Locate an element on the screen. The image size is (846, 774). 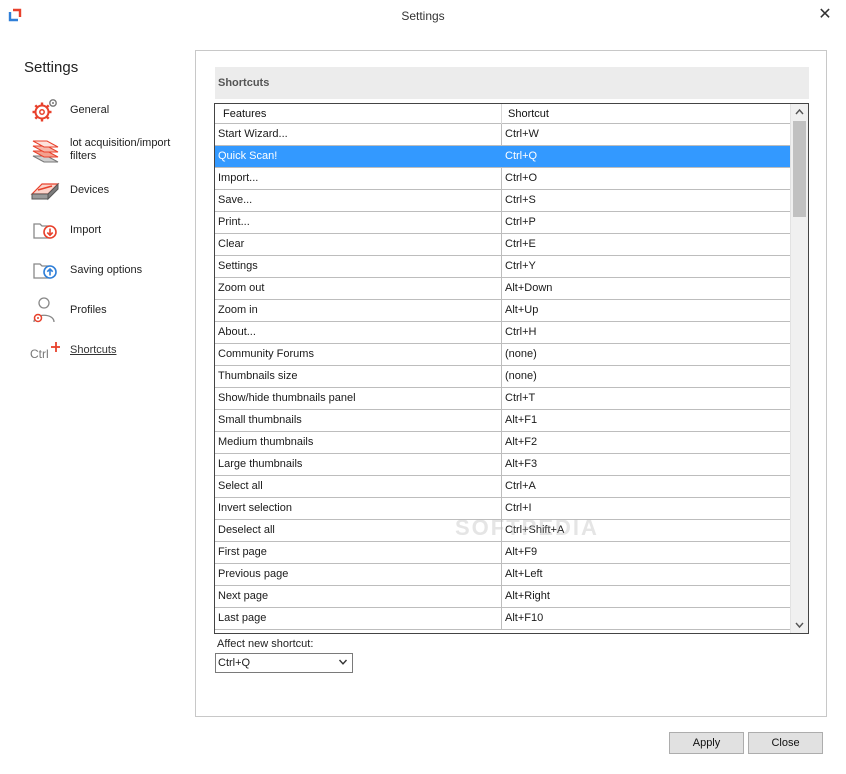
table-row: Thumbnails size (none) is located at coordinates (502, 377).